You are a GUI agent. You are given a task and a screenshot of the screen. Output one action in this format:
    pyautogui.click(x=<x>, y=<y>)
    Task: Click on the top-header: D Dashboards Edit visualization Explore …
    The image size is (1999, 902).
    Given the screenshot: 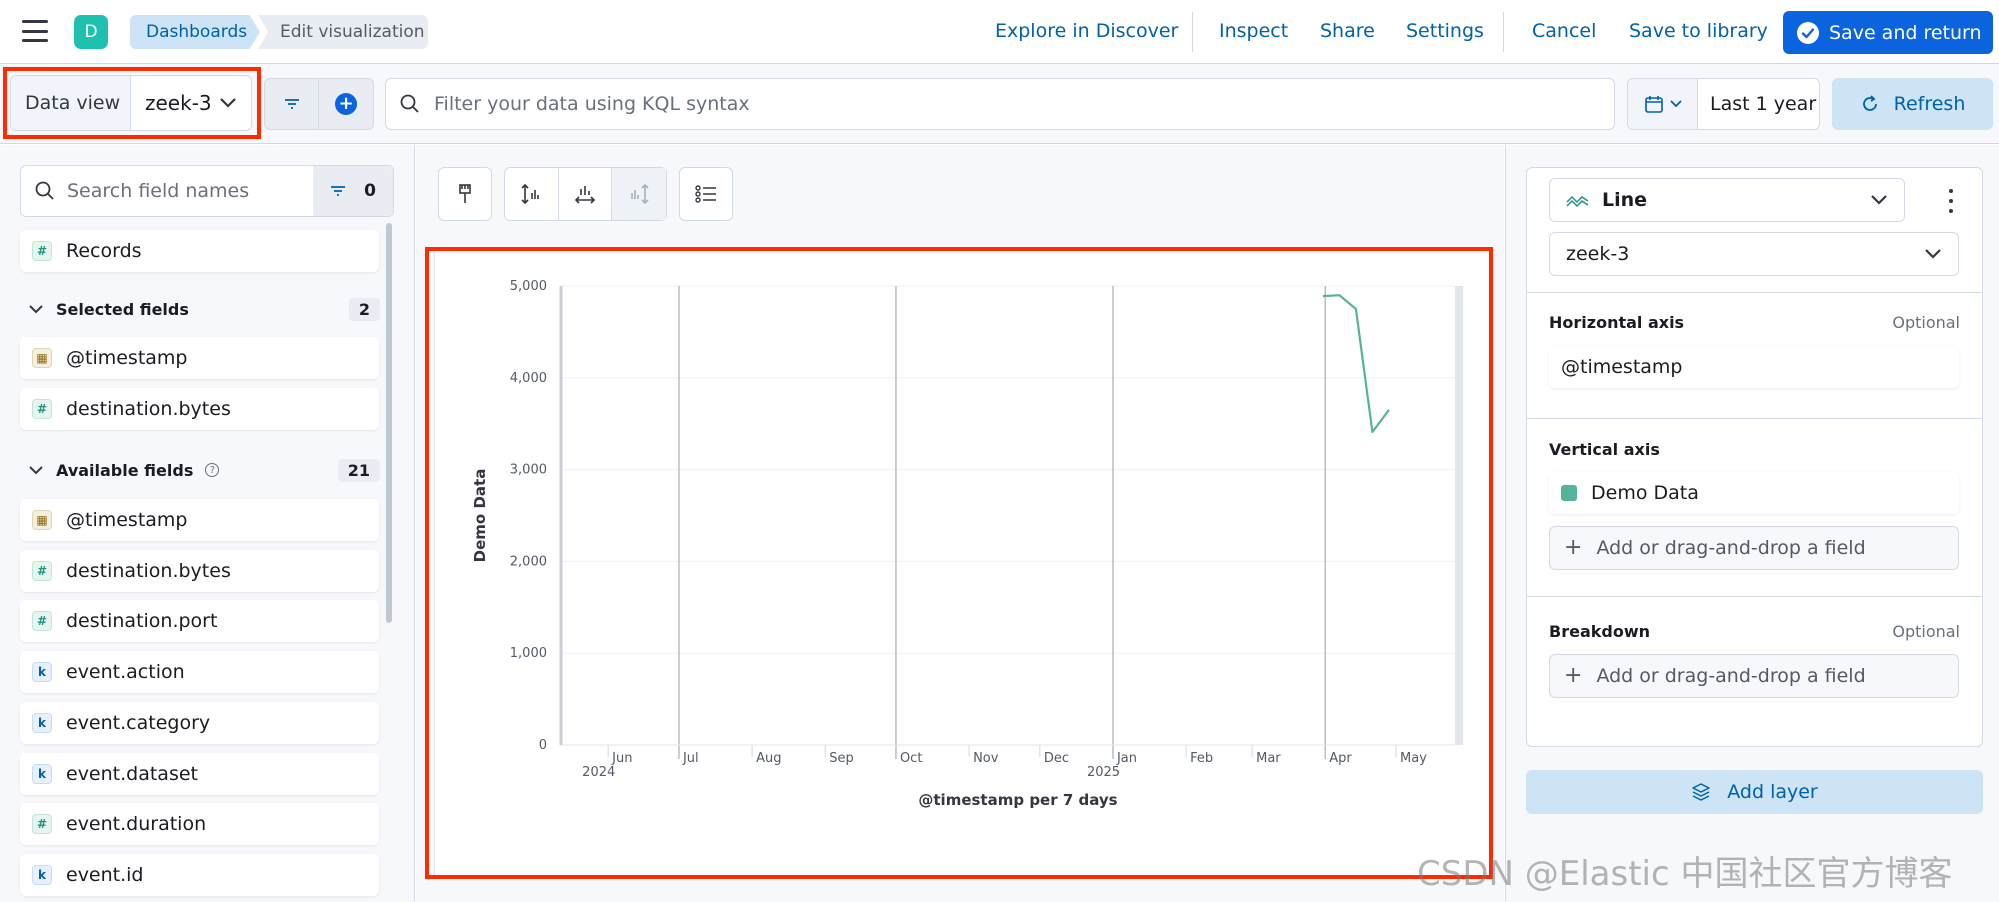 What is the action you would take?
    pyautogui.click(x=999, y=32)
    